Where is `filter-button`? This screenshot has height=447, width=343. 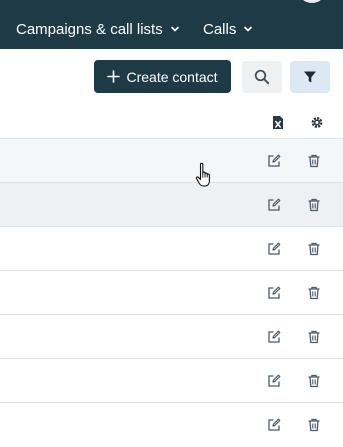 filter-button is located at coordinates (310, 77).